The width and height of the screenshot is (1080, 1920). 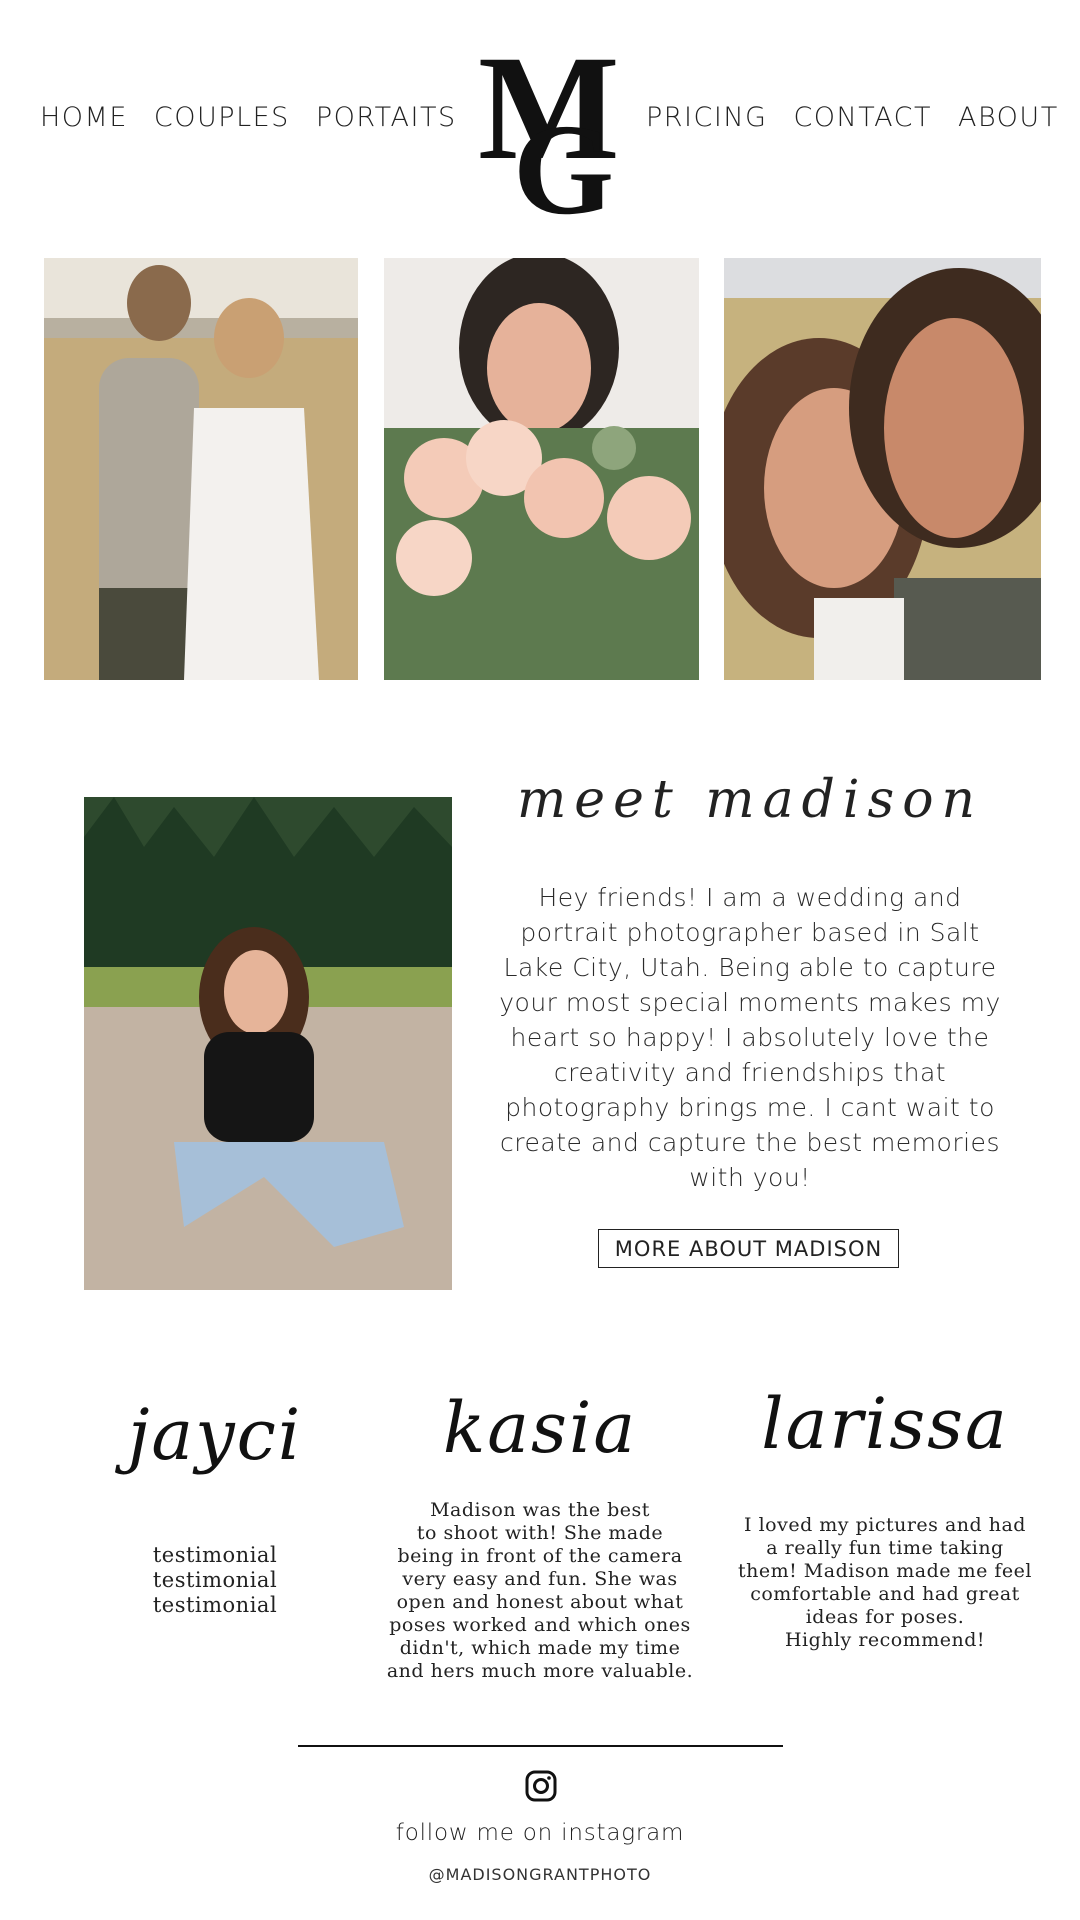 I want to click on meet-madison-title: meet madison, so click(x=750, y=800).